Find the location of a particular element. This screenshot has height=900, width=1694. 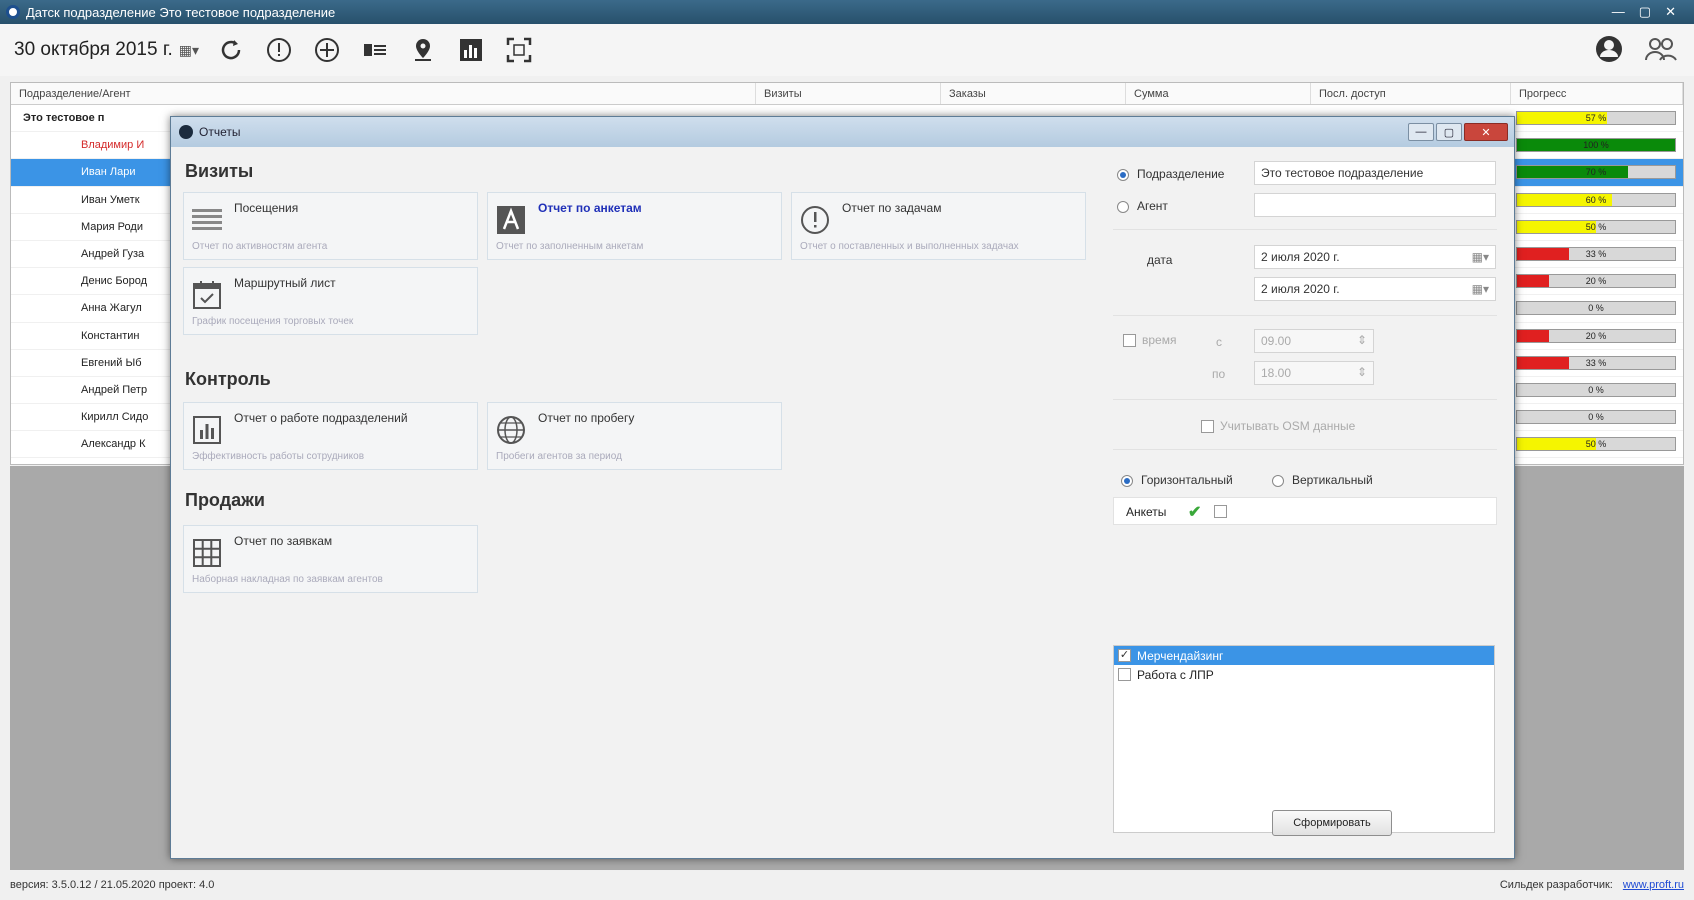

agent-radio is located at coordinates (1123, 206).